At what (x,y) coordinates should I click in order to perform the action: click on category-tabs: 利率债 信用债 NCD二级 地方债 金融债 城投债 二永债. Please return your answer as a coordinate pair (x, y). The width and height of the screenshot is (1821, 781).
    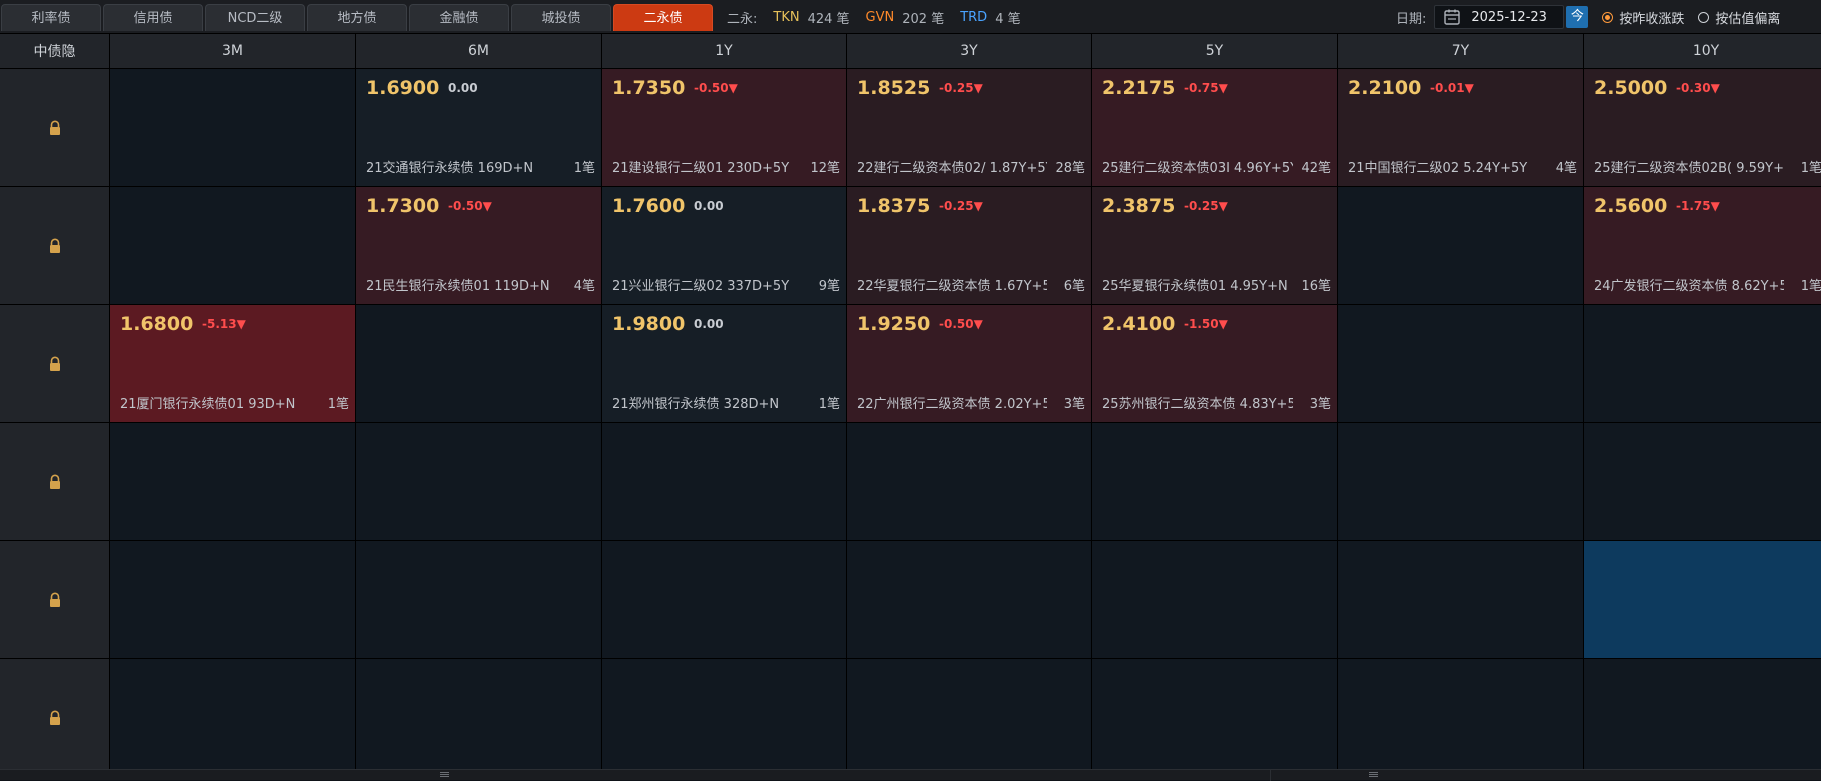
    Looking at the image, I should click on (358, 17).